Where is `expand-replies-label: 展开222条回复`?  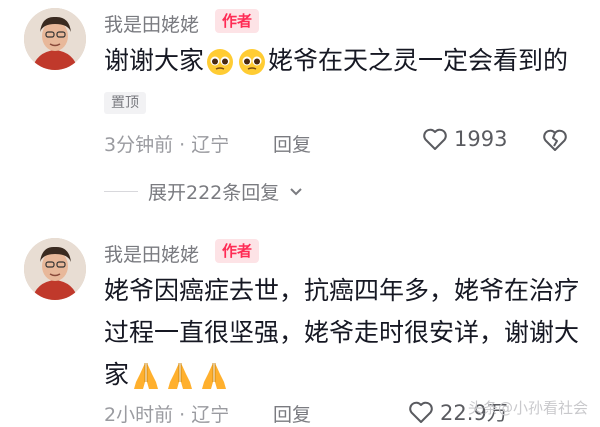
expand-replies-label: 展开222条回复 is located at coordinates (214, 193).